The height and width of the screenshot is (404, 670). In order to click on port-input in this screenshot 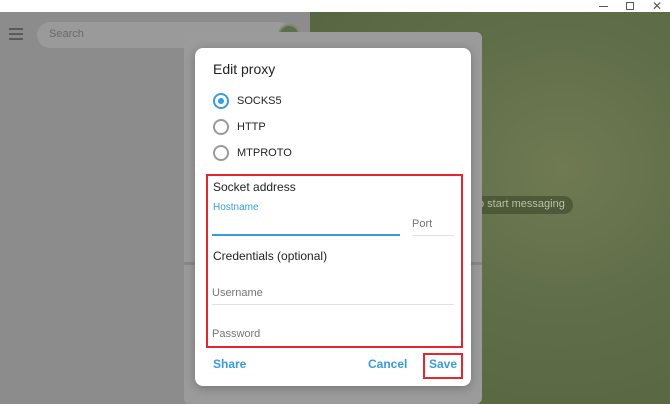, I will do `click(432, 224)`.